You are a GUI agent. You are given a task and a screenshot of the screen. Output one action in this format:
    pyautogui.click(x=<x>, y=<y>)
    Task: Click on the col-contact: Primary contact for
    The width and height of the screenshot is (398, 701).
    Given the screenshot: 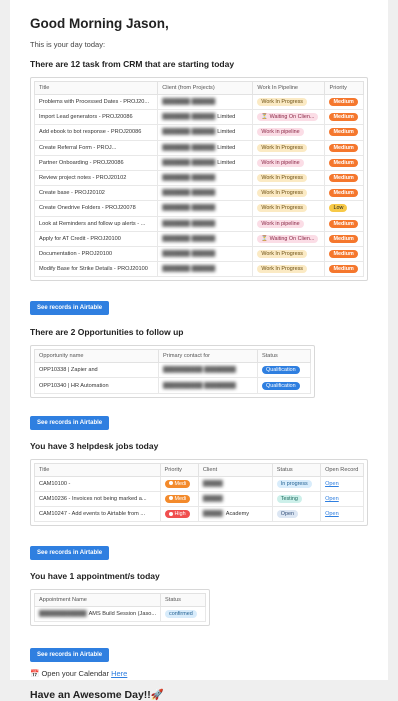 What is the action you would take?
    pyautogui.click(x=208, y=356)
    